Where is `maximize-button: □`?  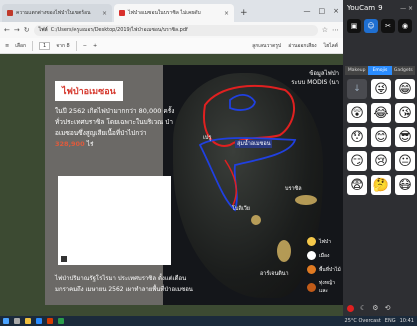
maximize-button: □ is located at coordinates (322, 11).